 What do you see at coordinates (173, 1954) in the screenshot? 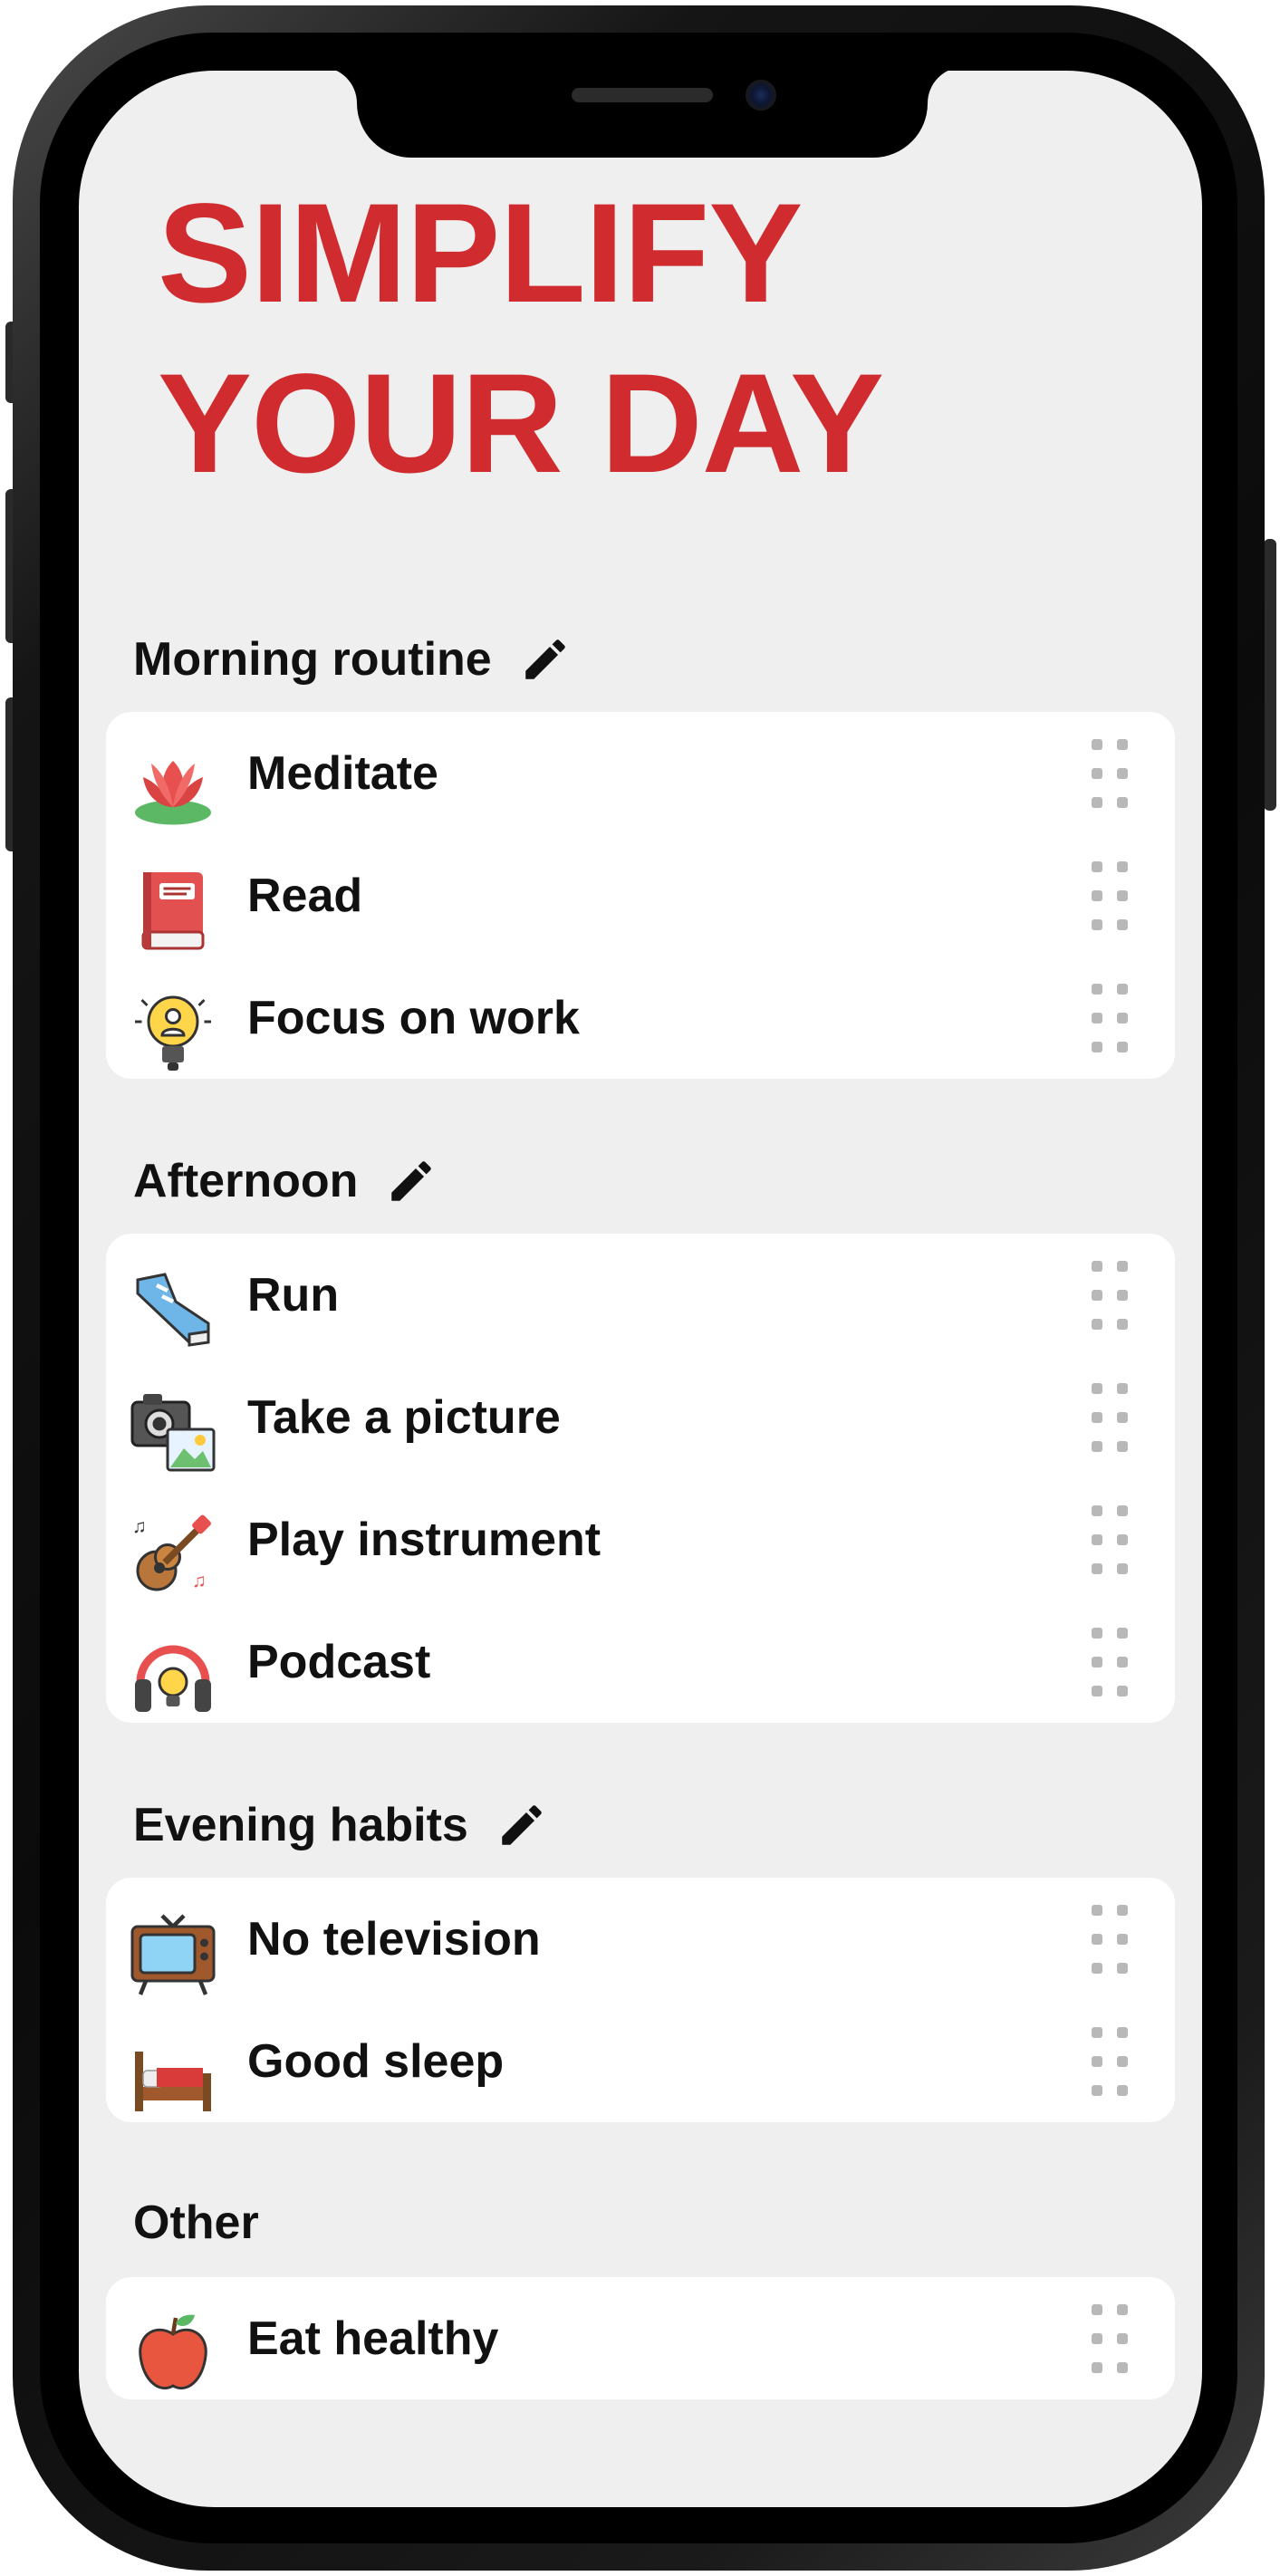
I see `television-icon` at bounding box center [173, 1954].